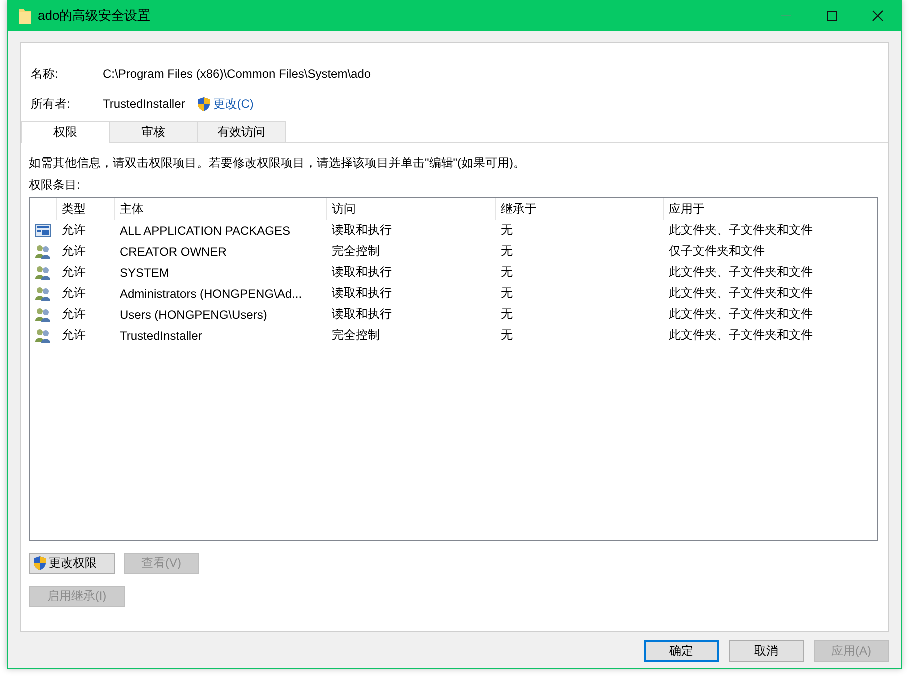 Image resolution: width=909 pixels, height=677 pixels. I want to click on field-label: 名称:, so click(45, 74).